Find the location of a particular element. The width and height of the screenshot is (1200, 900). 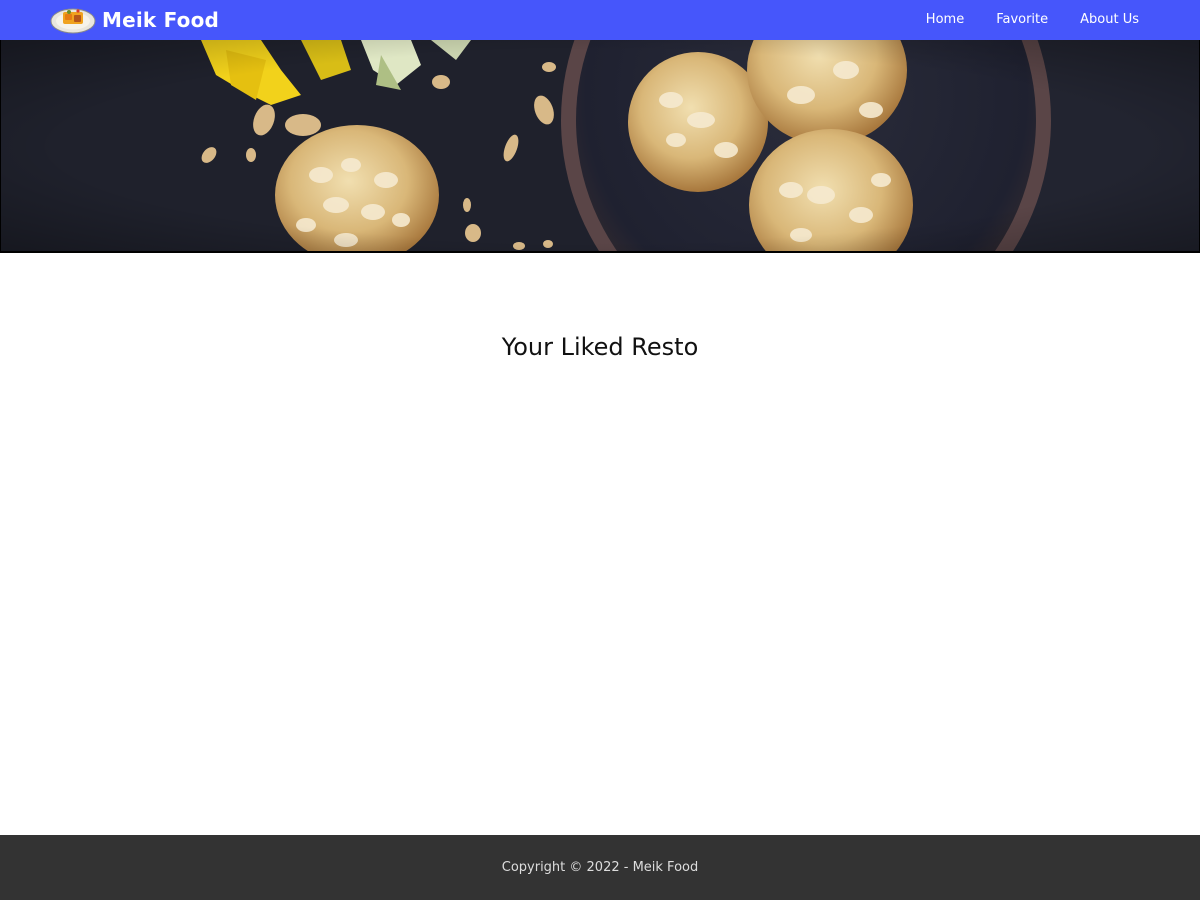

main-nav: Home Favorite About Us is located at coordinates (1032, 20).